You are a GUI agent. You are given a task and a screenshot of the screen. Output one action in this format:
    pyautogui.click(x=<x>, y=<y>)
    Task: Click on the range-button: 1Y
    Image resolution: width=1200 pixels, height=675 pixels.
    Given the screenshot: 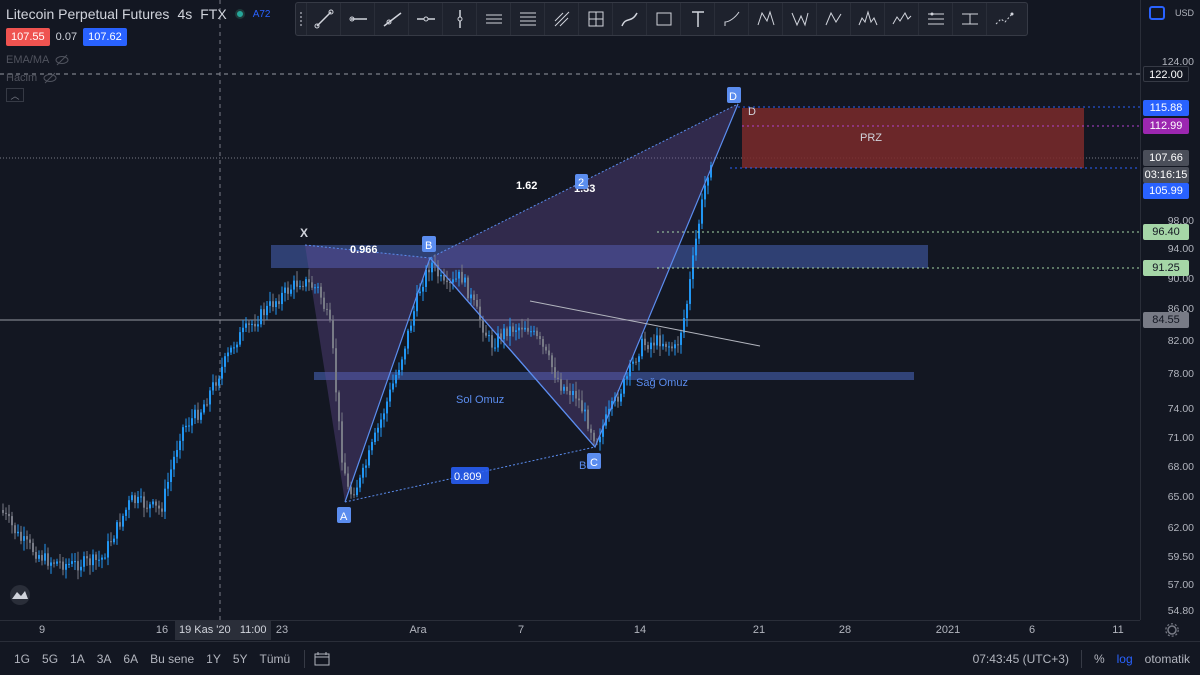 What is the action you would take?
    pyautogui.click(x=213, y=659)
    